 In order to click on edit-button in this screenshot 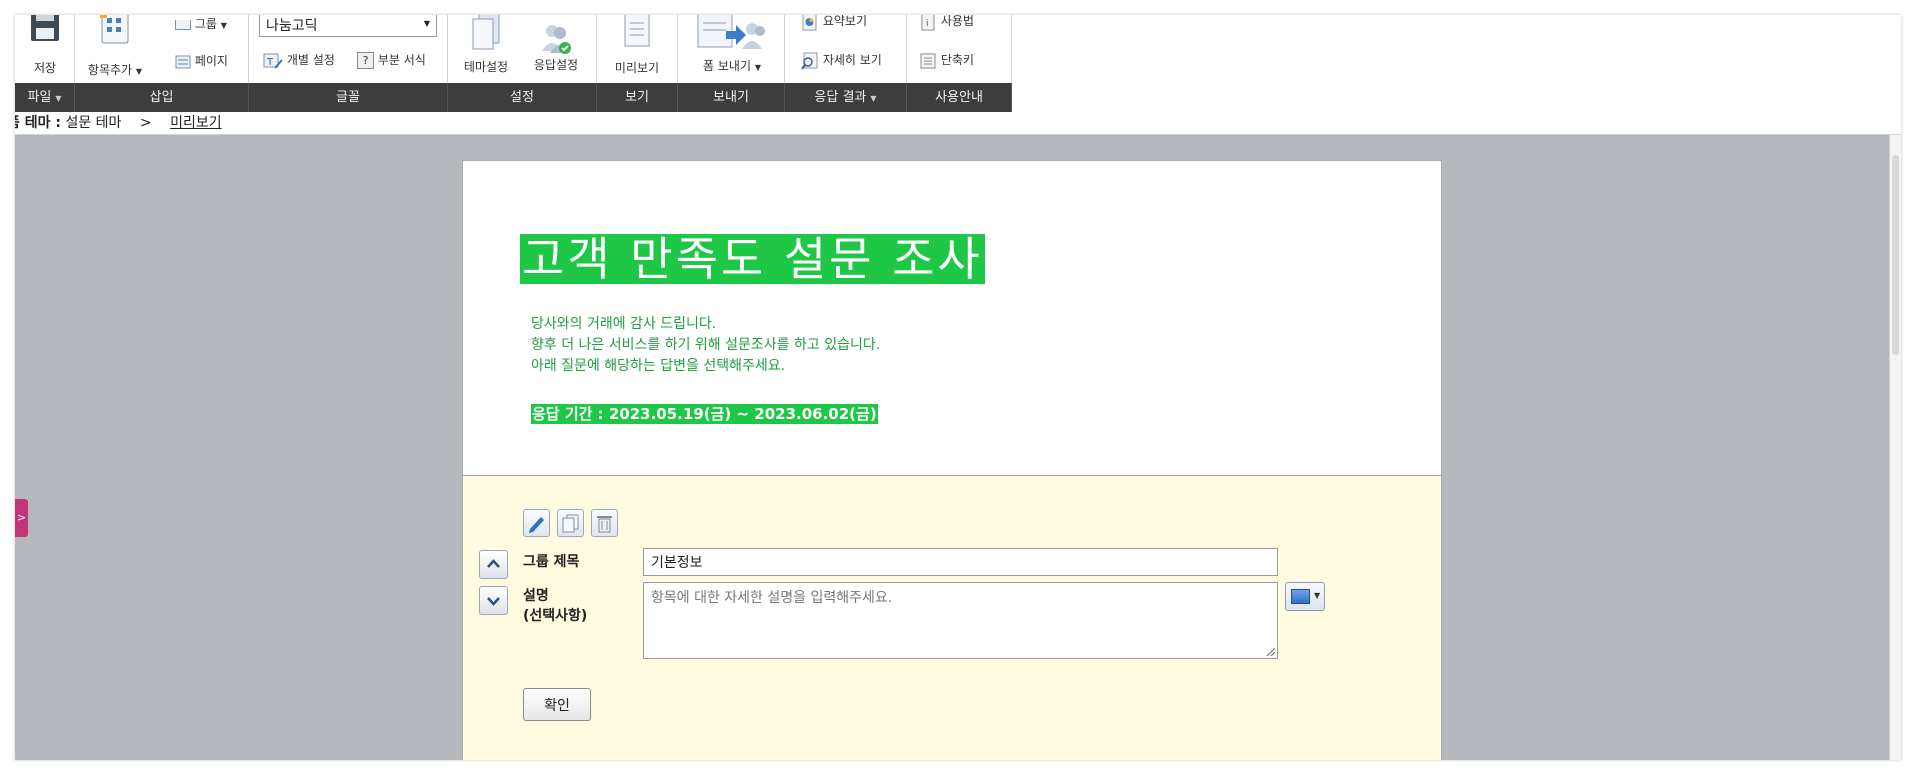, I will do `click(536, 523)`.